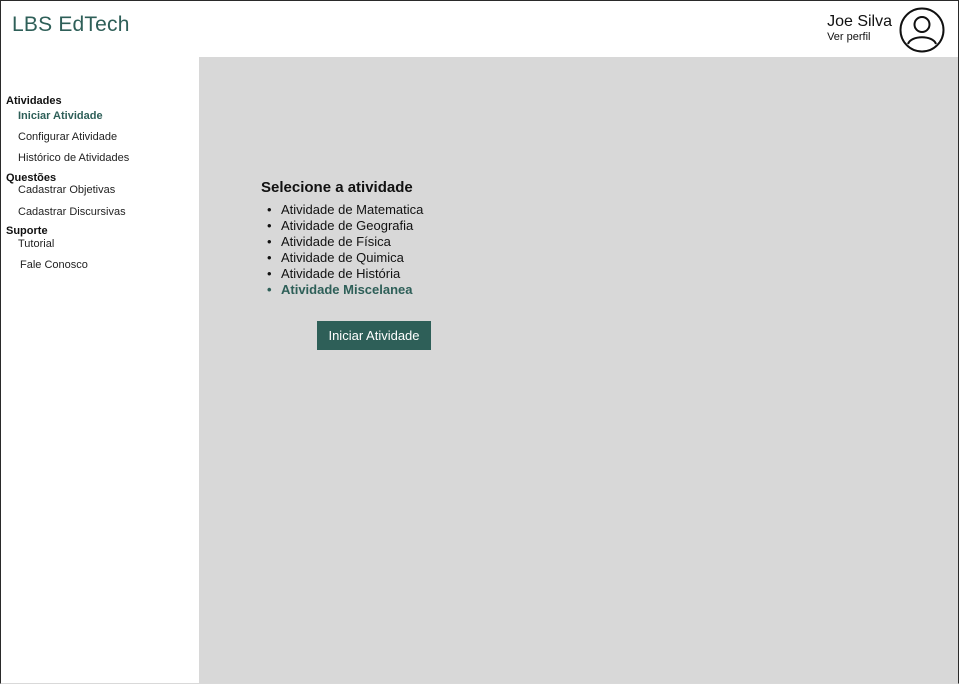 The height and width of the screenshot is (684, 959). I want to click on sidebar-item-cadastrar-objetivas: Cadastrar Objetivas, so click(66, 190).